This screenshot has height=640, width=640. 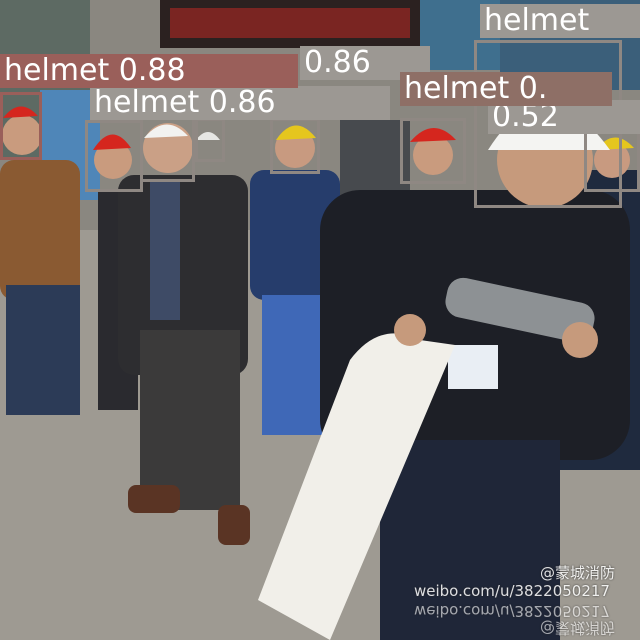 I want to click on watermark-handle: @蒙城消防, so click(x=578, y=573).